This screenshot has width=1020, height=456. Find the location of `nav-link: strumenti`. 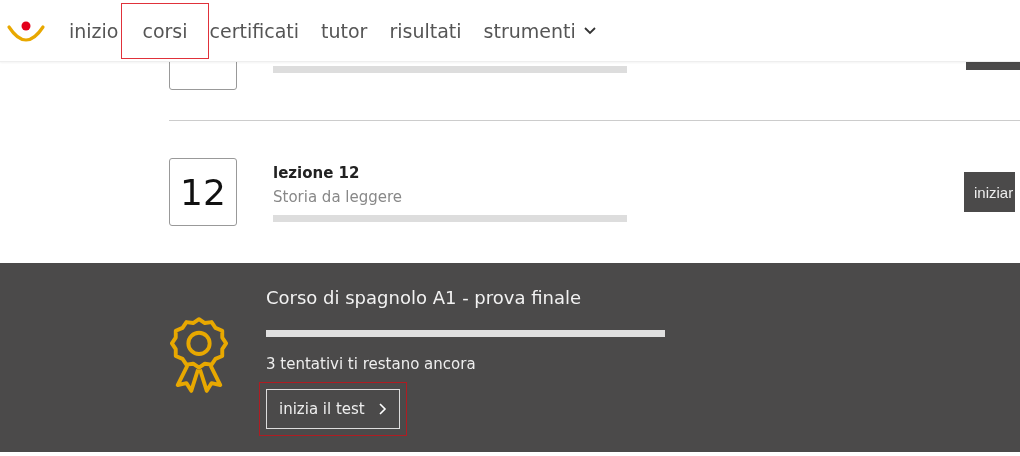

nav-link: strumenti is located at coordinates (539, 30).